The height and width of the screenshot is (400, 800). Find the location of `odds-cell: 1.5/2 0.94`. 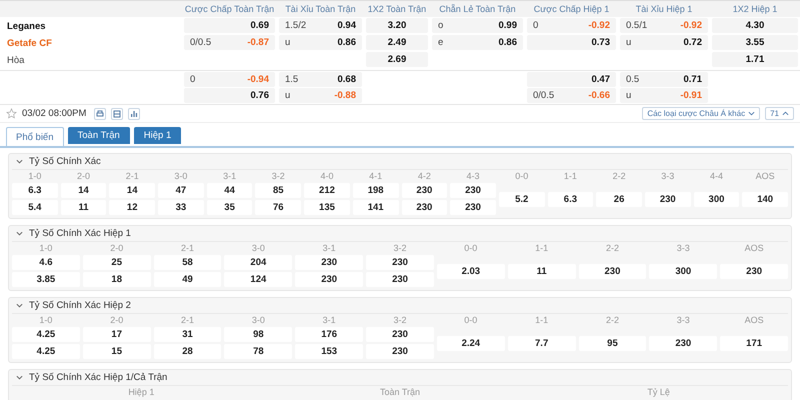

odds-cell: 1.5/2 0.94 is located at coordinates (320, 25).